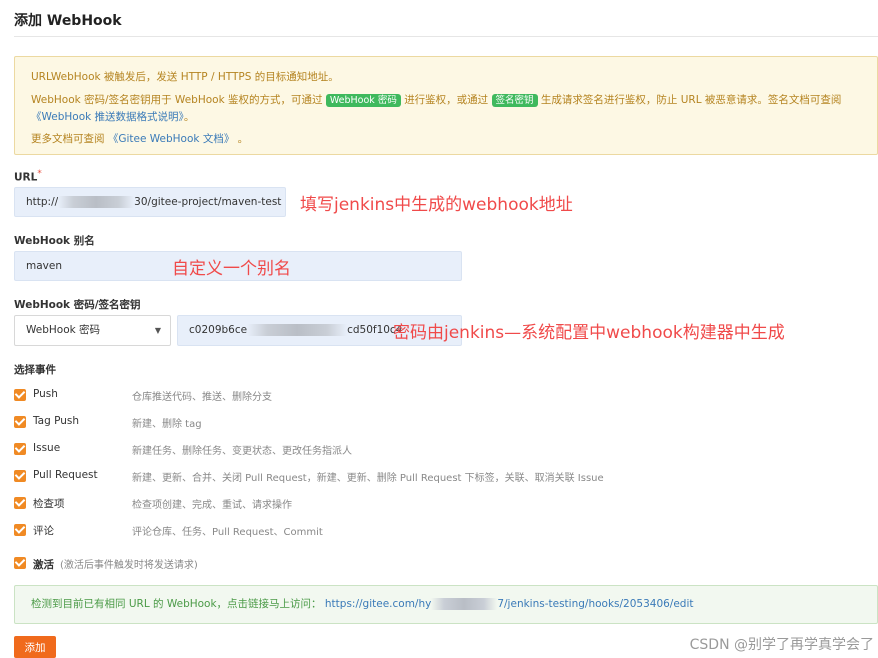 This screenshot has height=658, width=878. I want to click on badge-signing-key: 签名密钥, so click(514, 100).